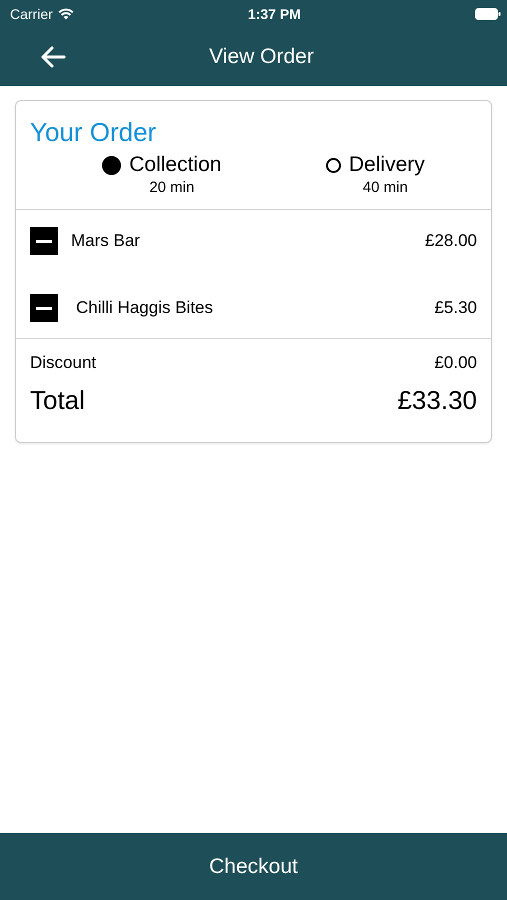  What do you see at coordinates (487, 14) in the screenshot?
I see `battery-icon` at bounding box center [487, 14].